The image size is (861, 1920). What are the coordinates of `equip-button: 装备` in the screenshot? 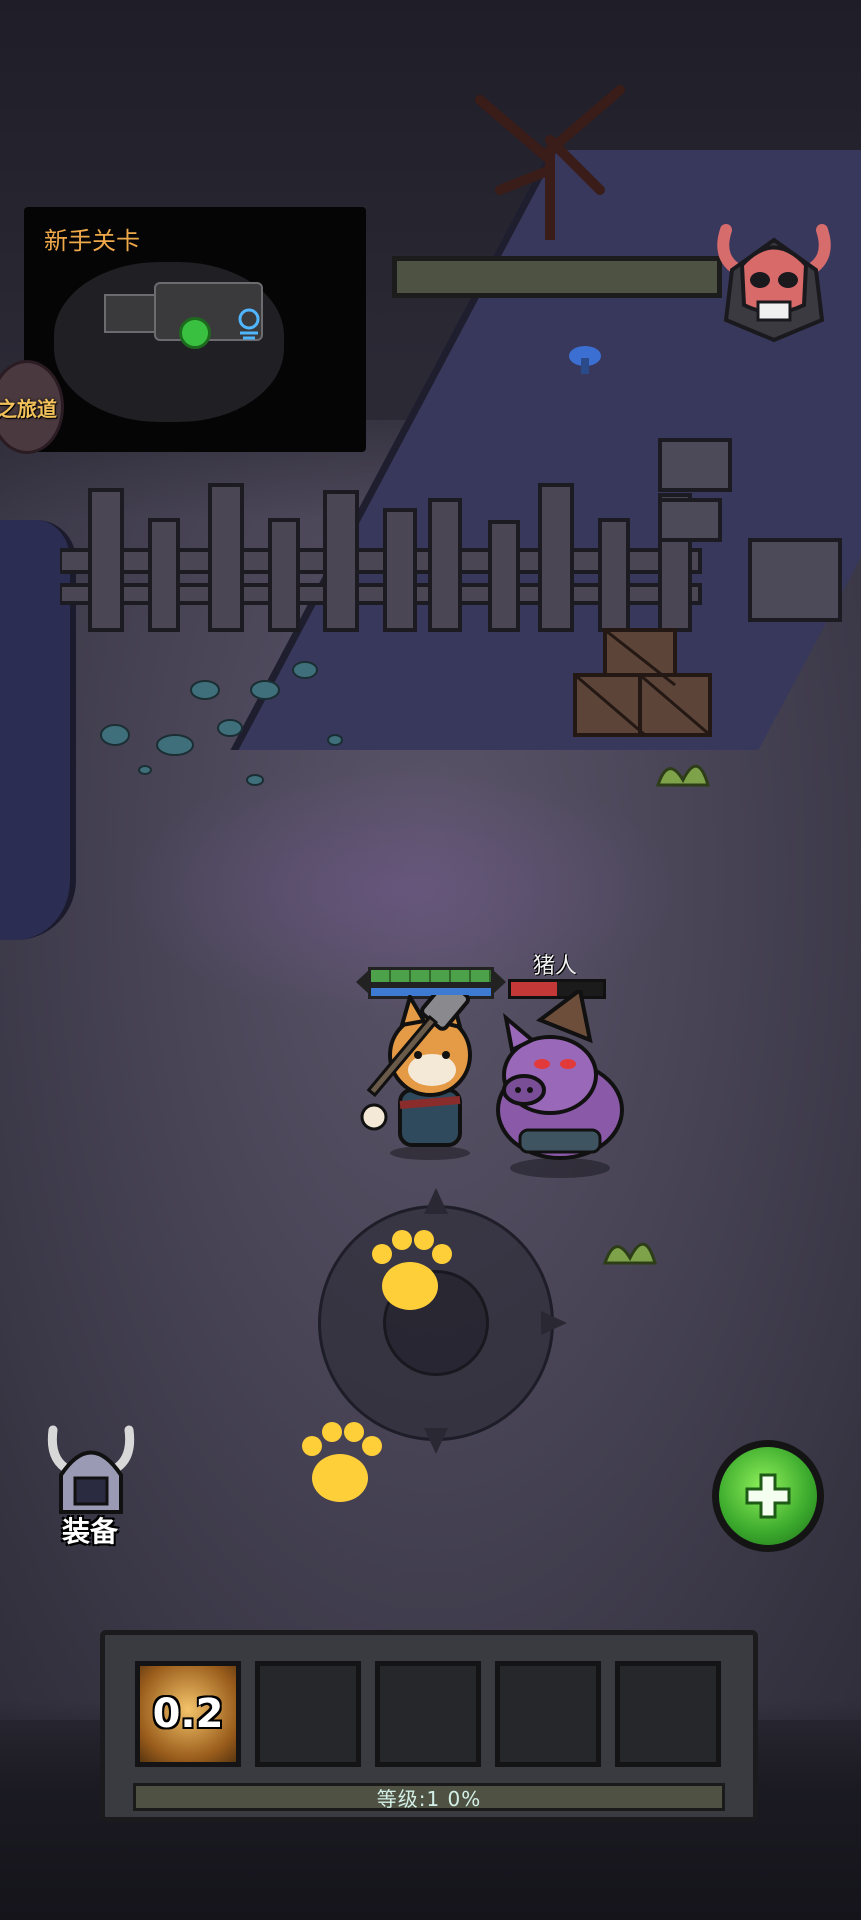 It's located at (90, 1485).